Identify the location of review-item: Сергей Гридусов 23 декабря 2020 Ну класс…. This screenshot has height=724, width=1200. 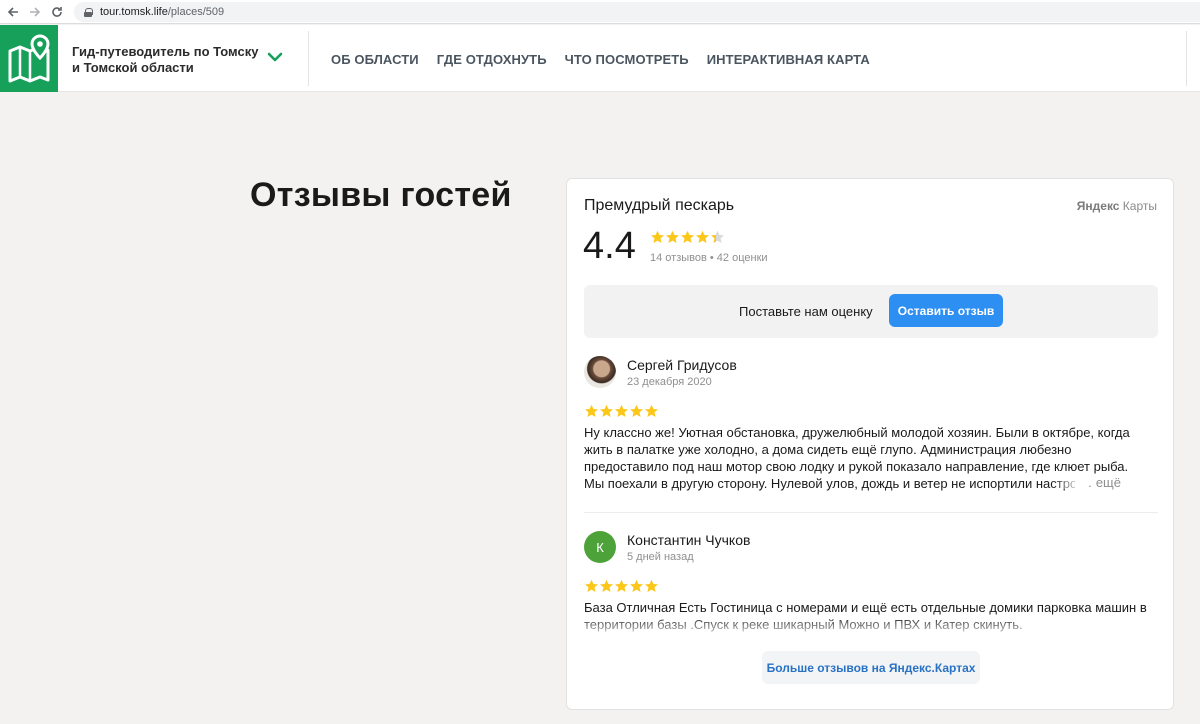
(871, 434).